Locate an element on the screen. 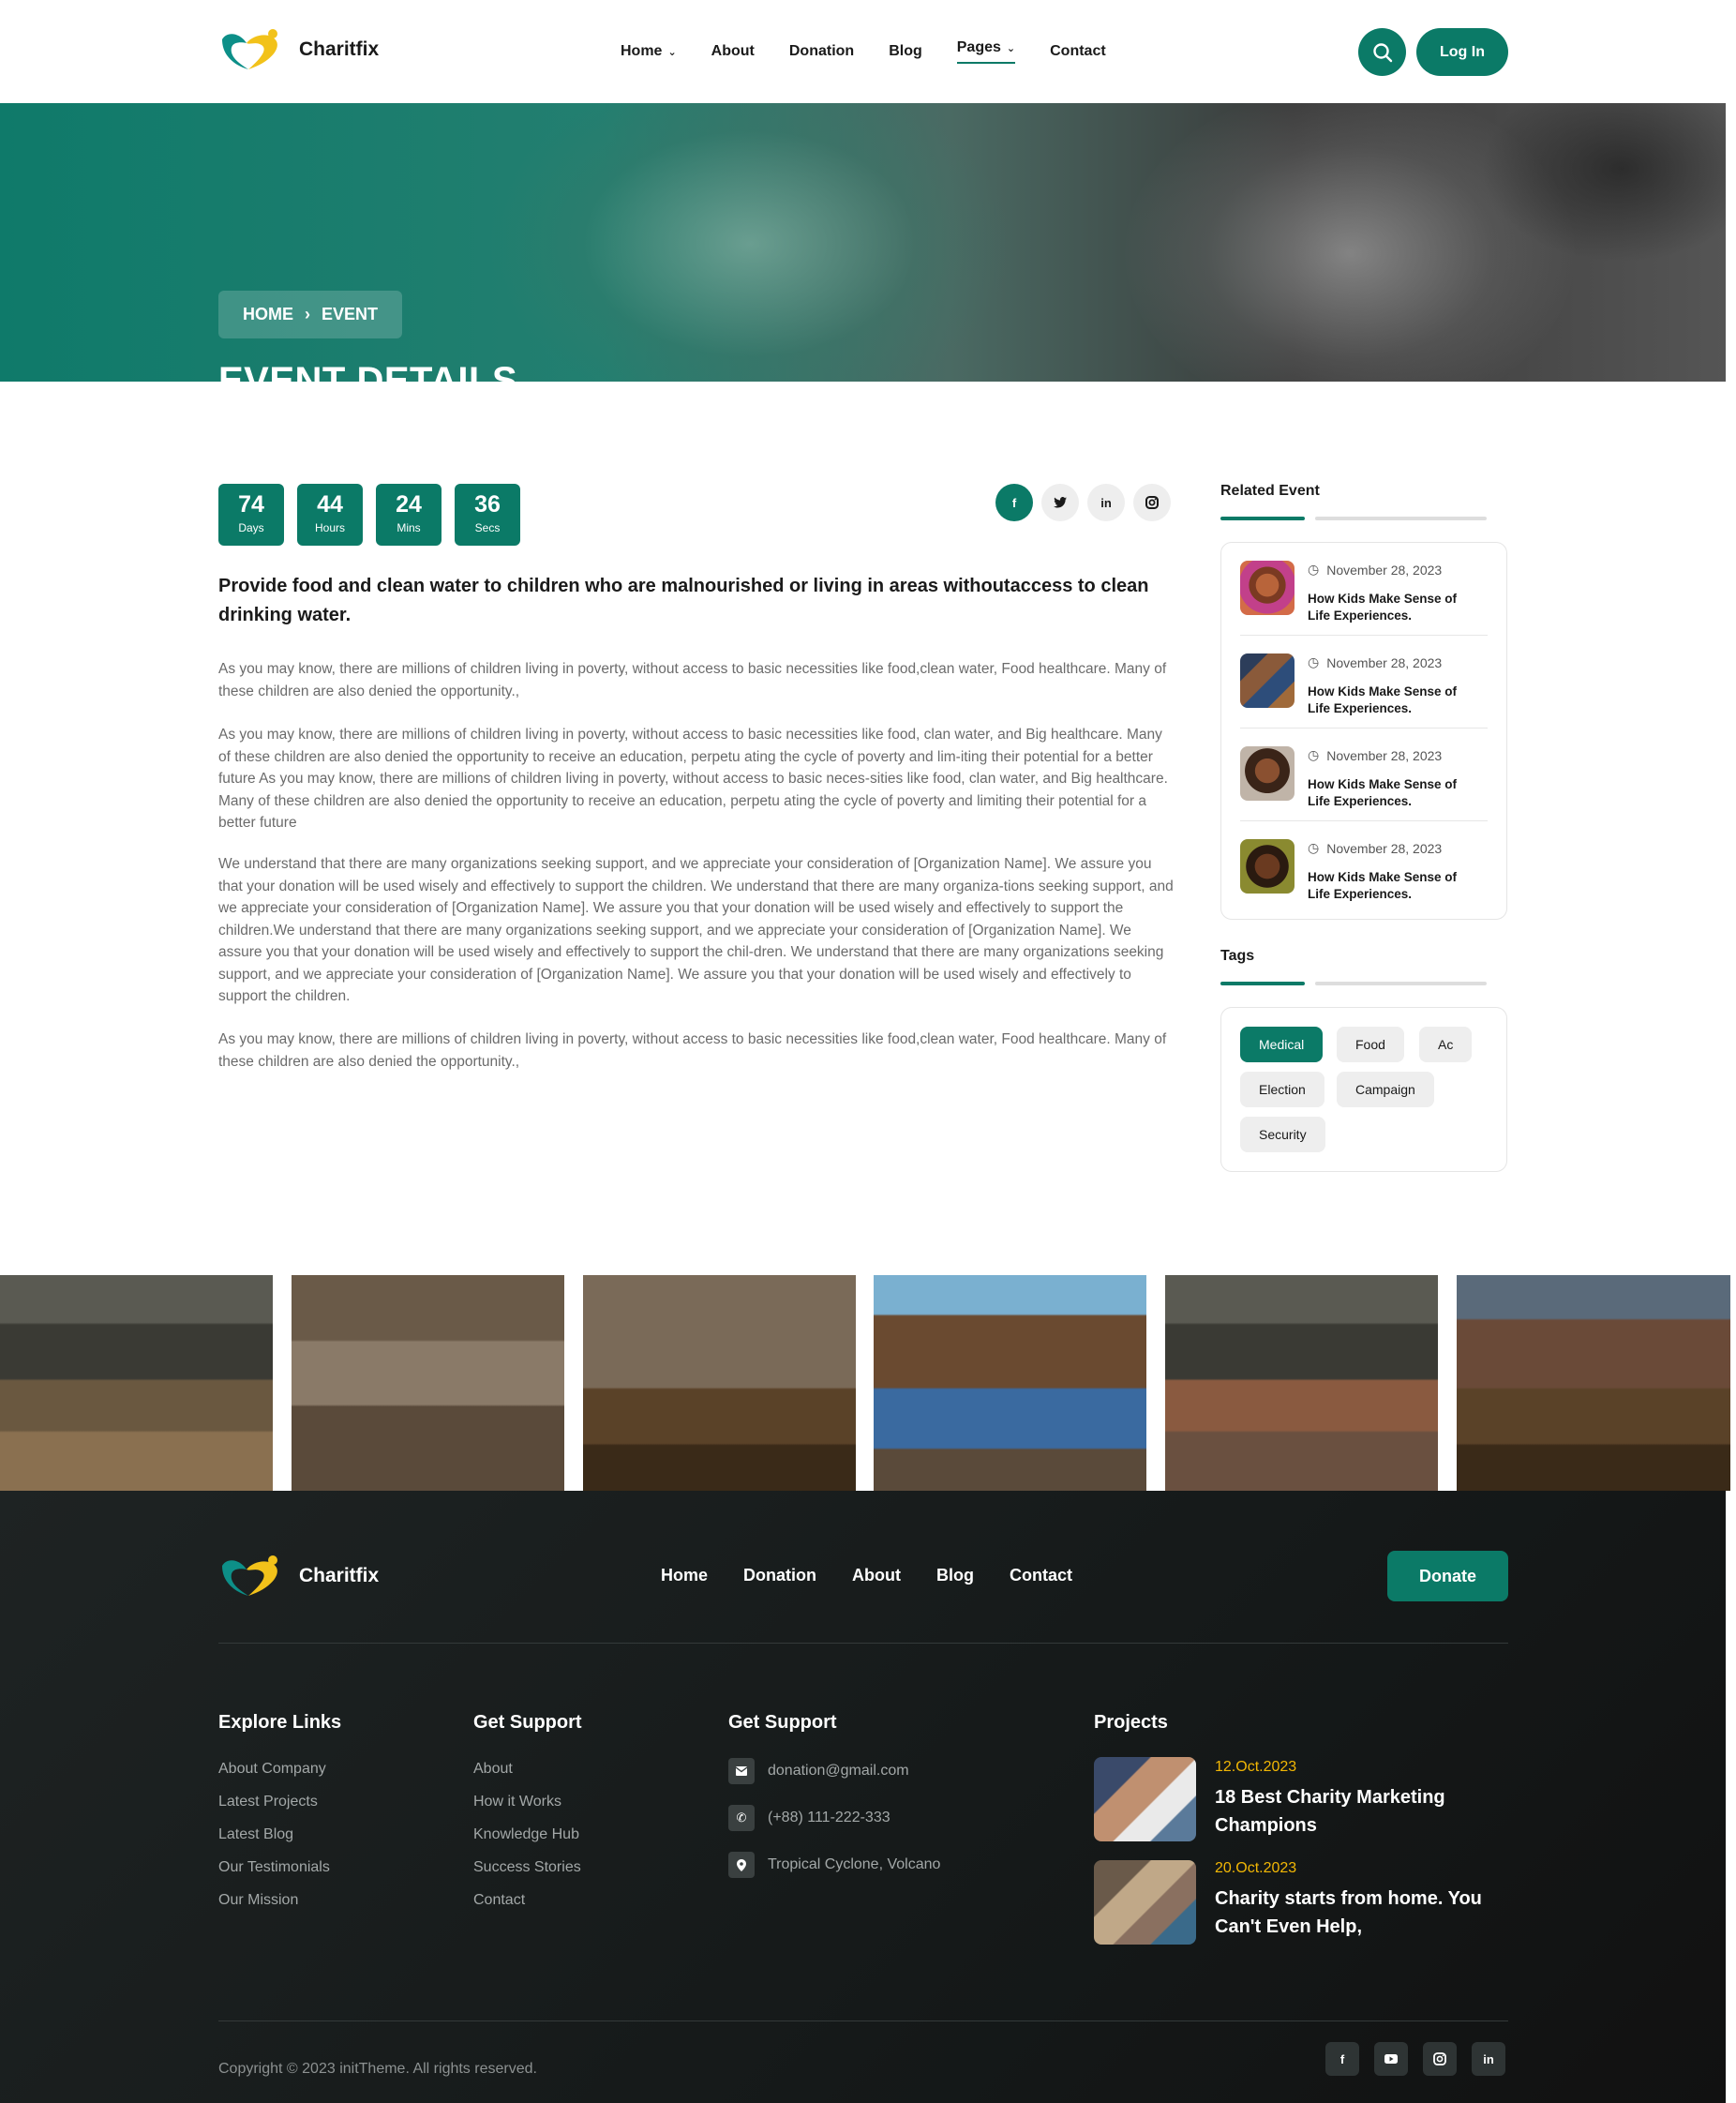 The height and width of the screenshot is (2103, 1736). nav-pages: Pages ⌄ is located at coordinates (986, 51).